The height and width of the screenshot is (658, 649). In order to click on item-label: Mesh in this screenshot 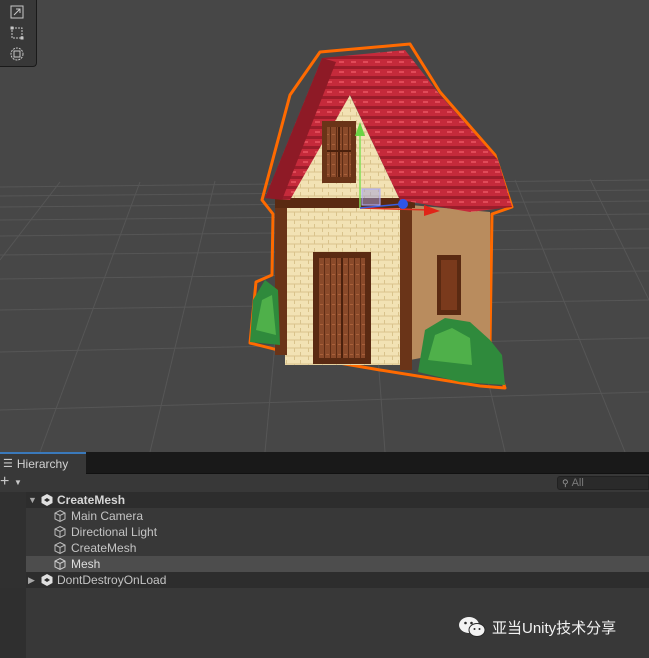, I will do `click(86, 564)`.